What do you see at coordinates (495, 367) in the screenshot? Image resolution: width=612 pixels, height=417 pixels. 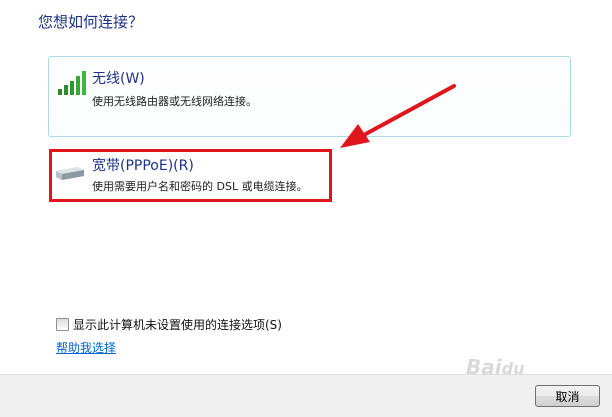 I see `baidu-watermark: Baidu` at bounding box center [495, 367].